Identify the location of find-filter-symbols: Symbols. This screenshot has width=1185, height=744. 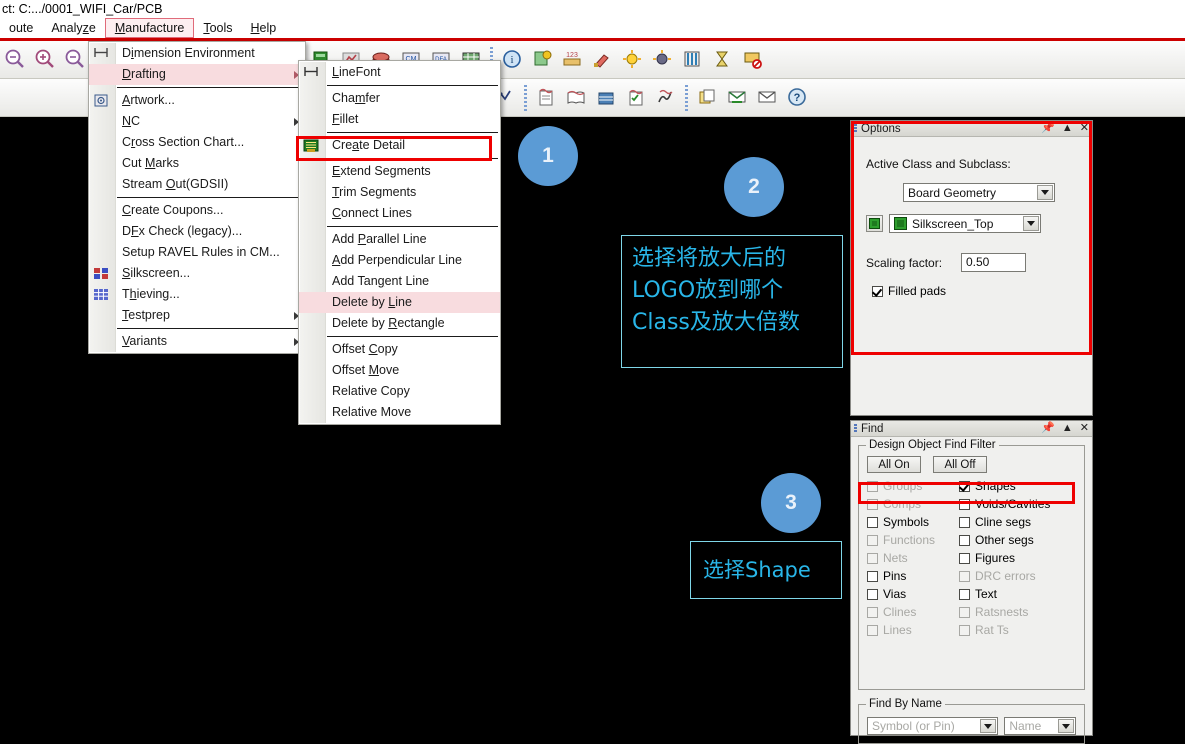
(913, 522).